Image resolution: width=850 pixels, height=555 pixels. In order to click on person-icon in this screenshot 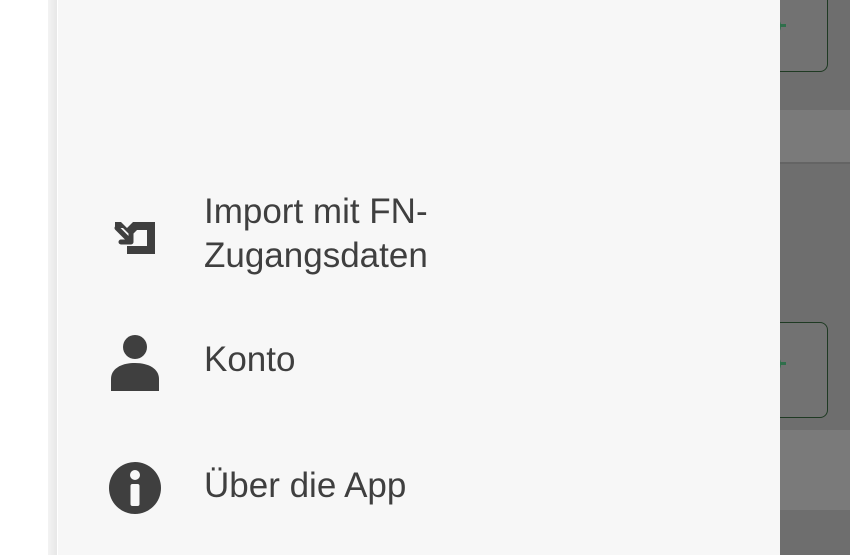, I will do `click(135, 362)`.